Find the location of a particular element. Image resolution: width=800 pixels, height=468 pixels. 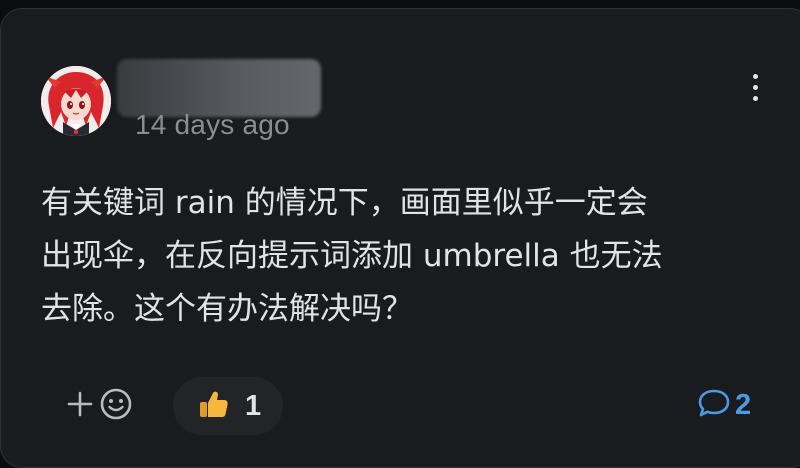

avatar-image is located at coordinates (76, 101).